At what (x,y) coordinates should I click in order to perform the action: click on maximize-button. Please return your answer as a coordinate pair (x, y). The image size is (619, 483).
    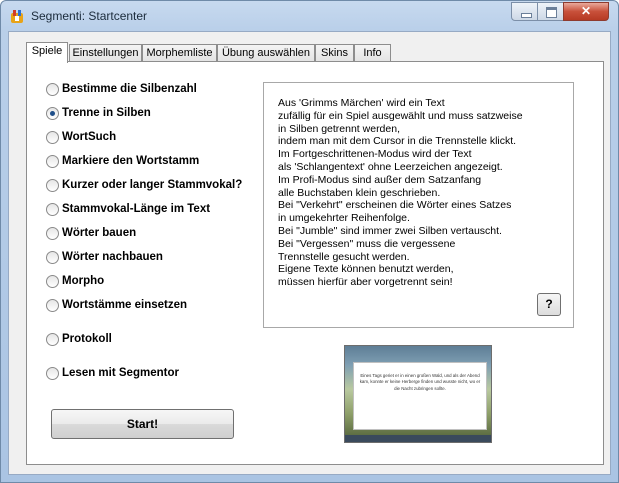
    Looking at the image, I should click on (550, 11).